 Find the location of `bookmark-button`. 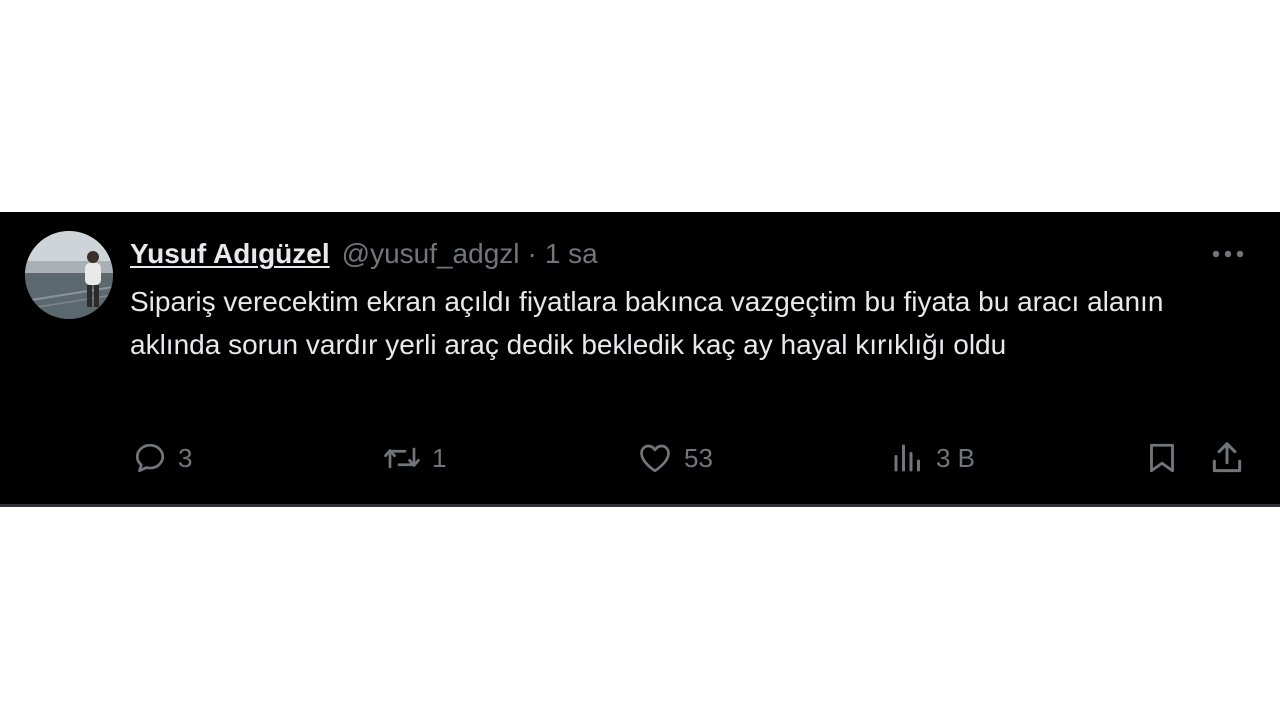

bookmark-button is located at coordinates (1162, 458).